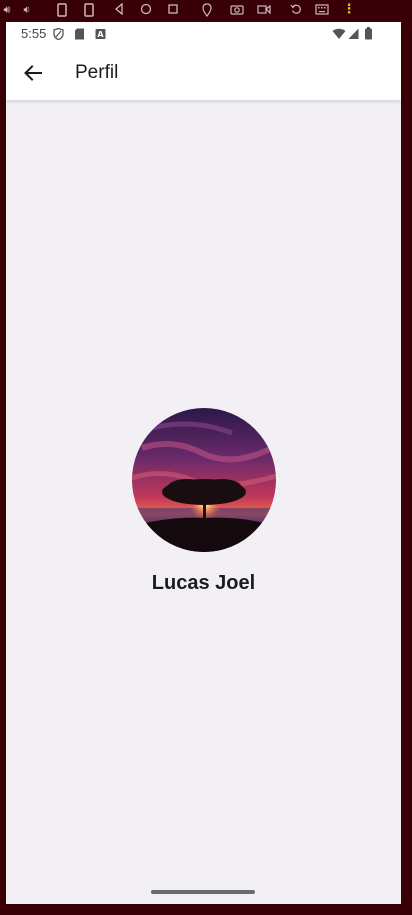 The image size is (412, 915). Describe the element at coordinates (349, 10) in the screenshot. I see `more-options-icon: ⋮` at that location.